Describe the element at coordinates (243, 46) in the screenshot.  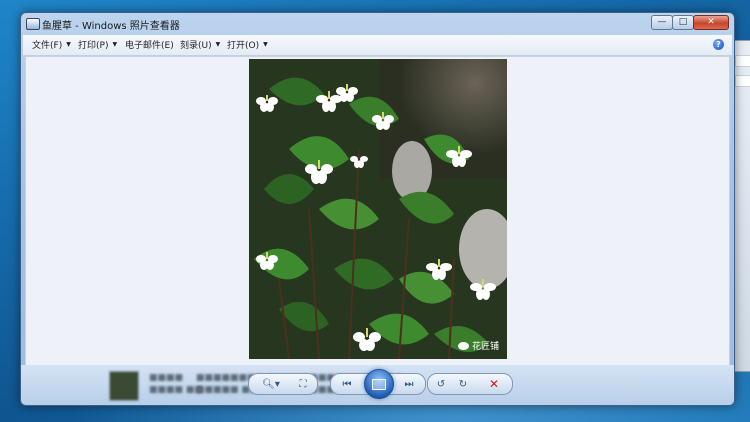
I see `menu-open-label: 打开(O)` at that location.